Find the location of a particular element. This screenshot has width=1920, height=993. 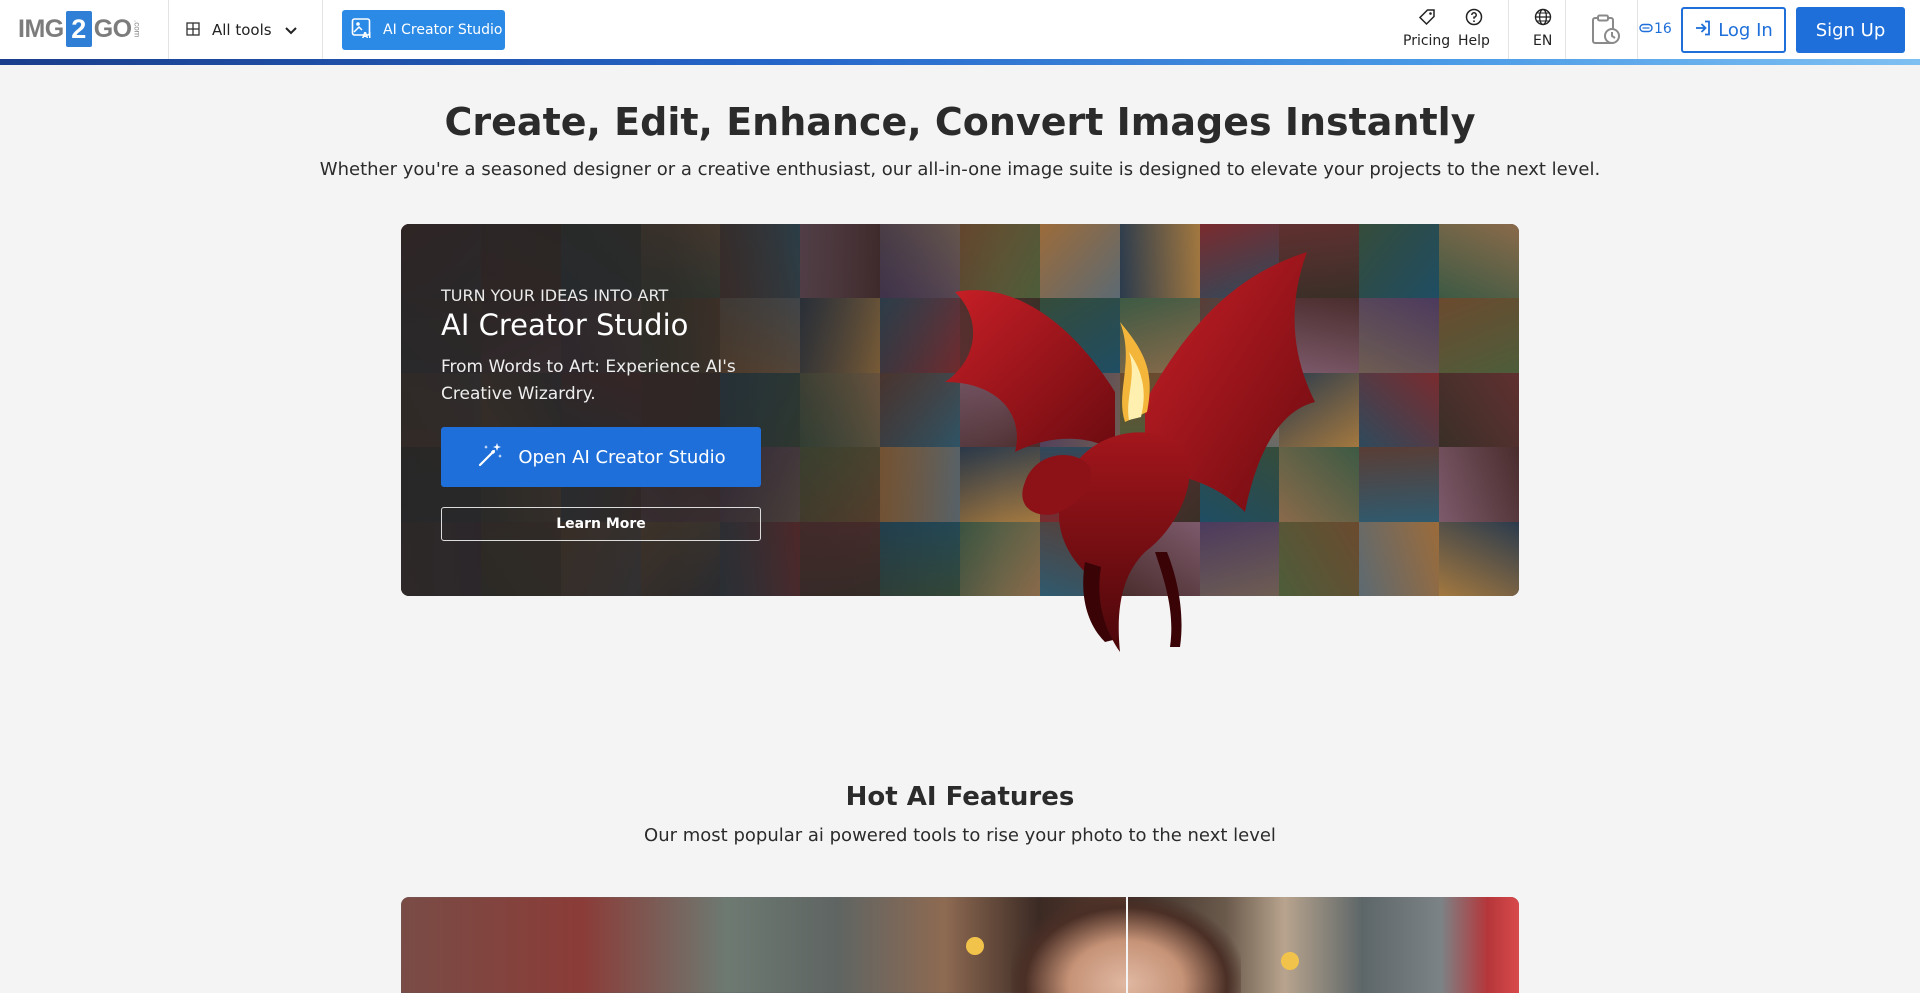

login-label: Log In is located at coordinates (1745, 30).